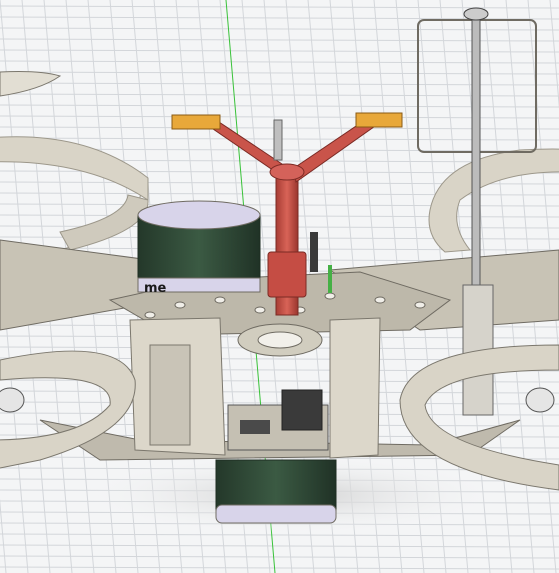 The image size is (559, 573). What do you see at coordinates (302, 410) in the screenshot?
I see `connector-block` at bounding box center [302, 410].